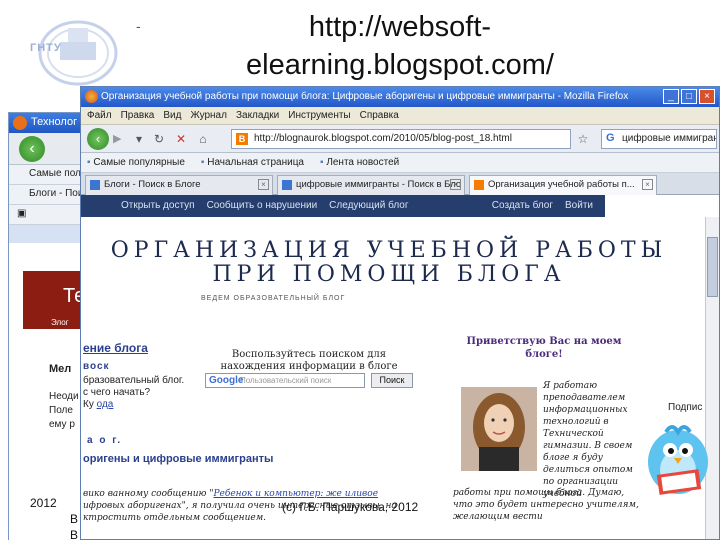  I want to click on tab-active-blog: Организация учебной работы п... ×, so click(563, 185).